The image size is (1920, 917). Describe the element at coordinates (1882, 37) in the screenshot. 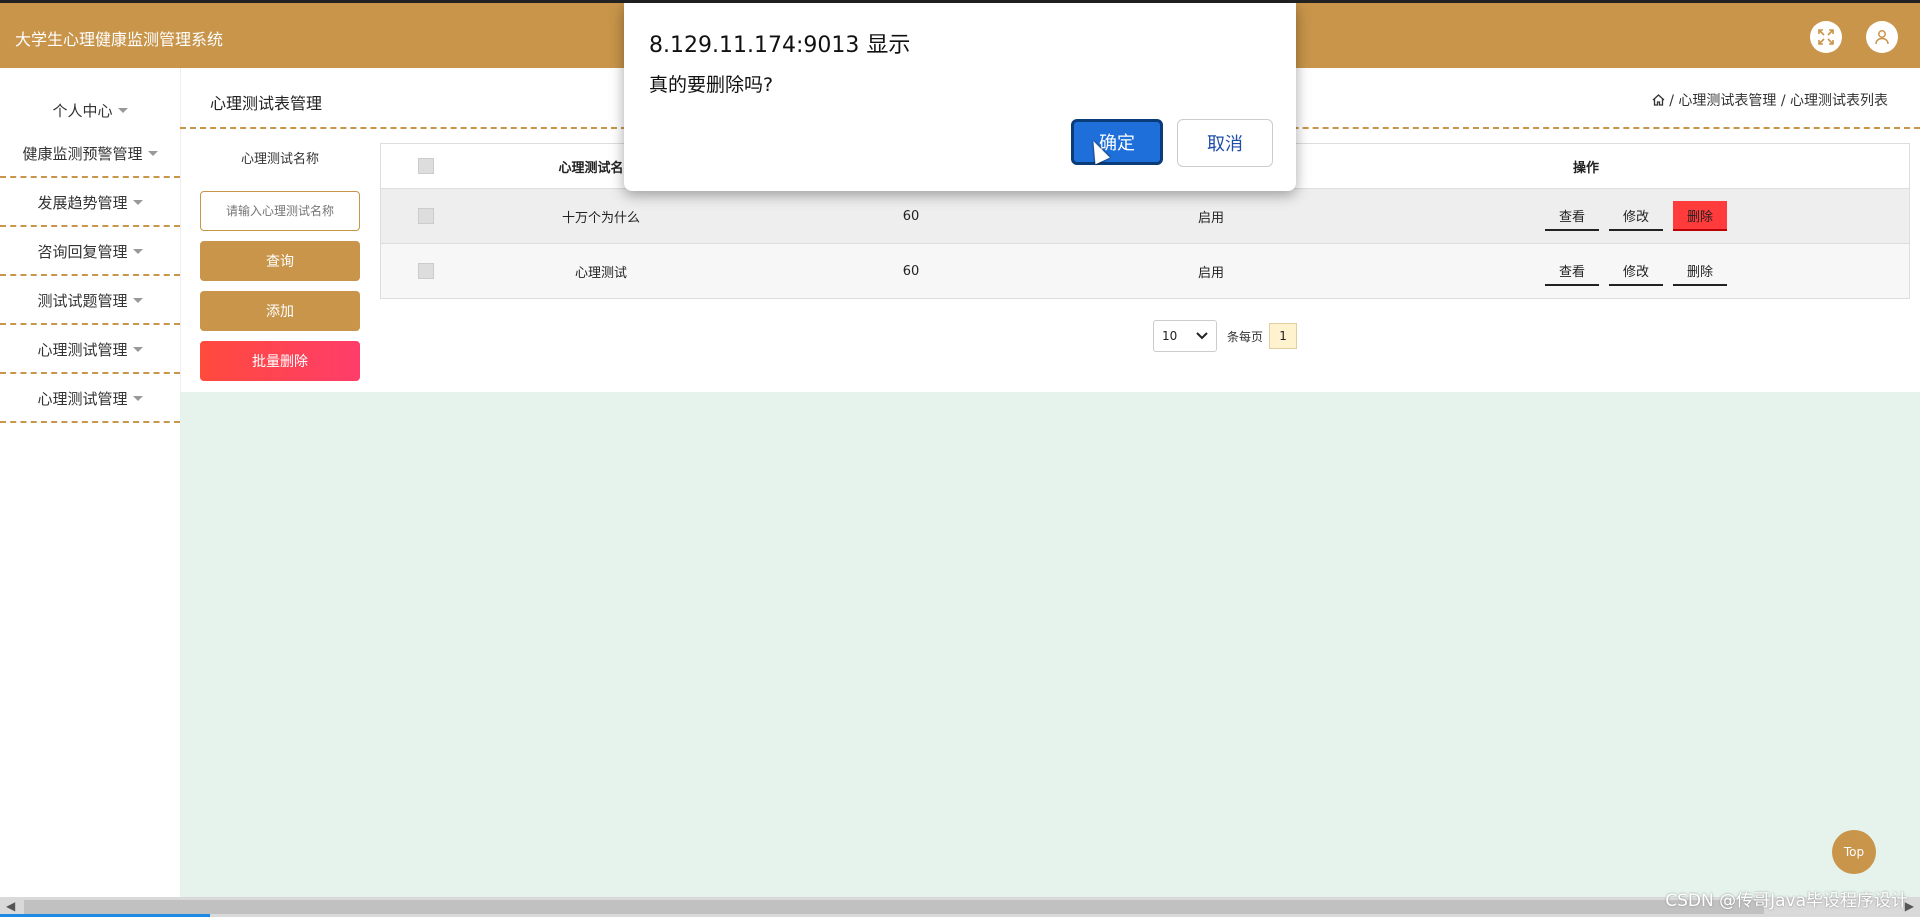

I see `user-avatar-icon` at that location.